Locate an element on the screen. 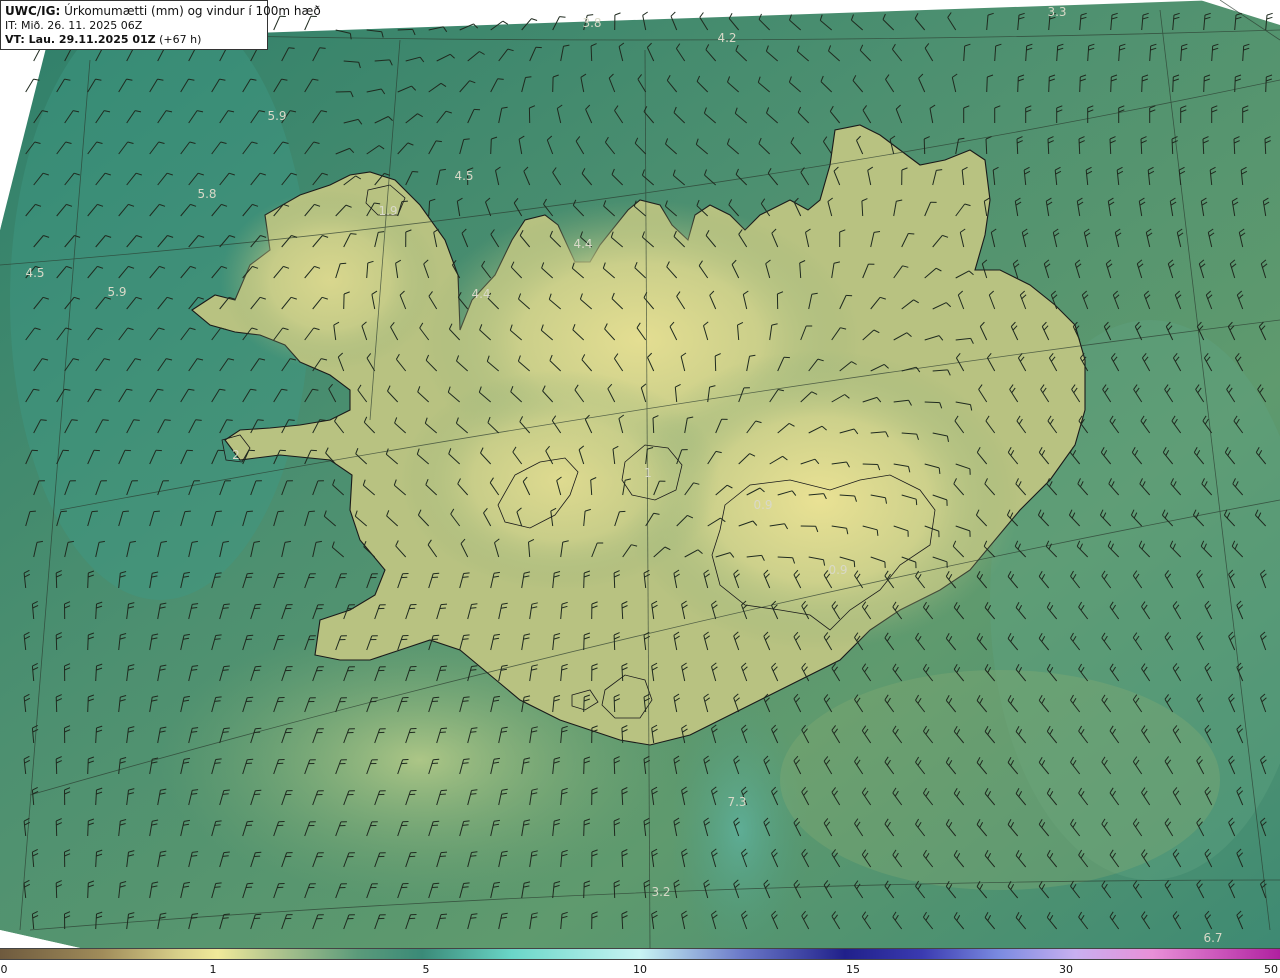 The image size is (1280, 978). product-name: UWC/IG: is located at coordinates (33, 11).